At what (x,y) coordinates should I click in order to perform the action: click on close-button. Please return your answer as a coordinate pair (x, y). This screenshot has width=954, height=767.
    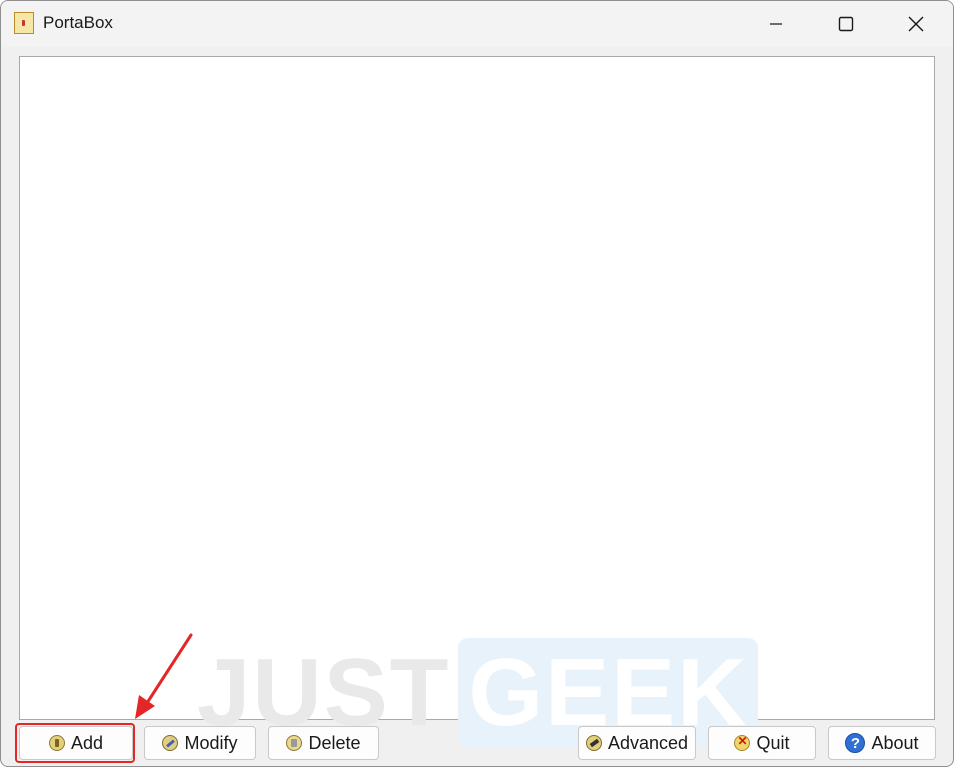
    Looking at the image, I should click on (916, 24).